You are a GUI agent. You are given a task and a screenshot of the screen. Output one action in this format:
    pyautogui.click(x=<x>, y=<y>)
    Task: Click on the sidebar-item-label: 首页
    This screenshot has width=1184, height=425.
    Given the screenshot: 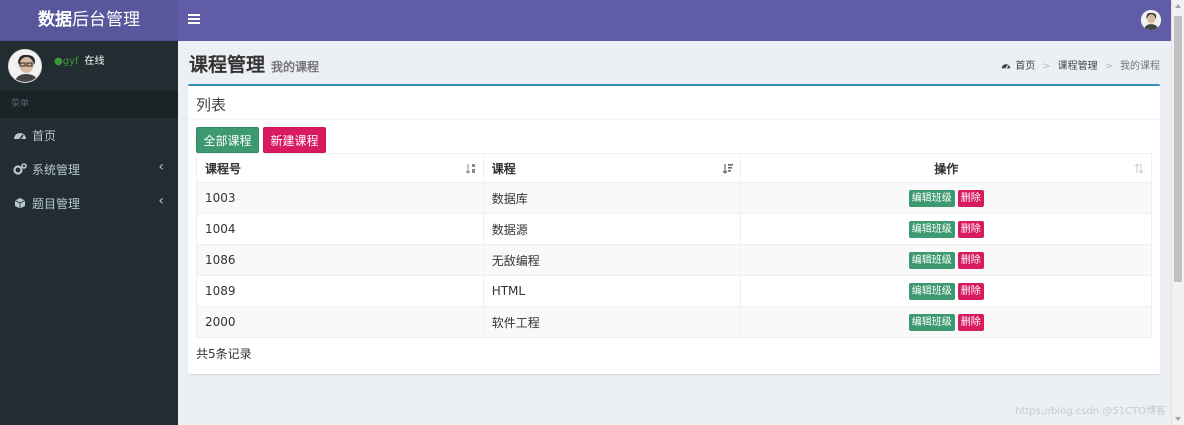 What is the action you would take?
    pyautogui.click(x=44, y=136)
    